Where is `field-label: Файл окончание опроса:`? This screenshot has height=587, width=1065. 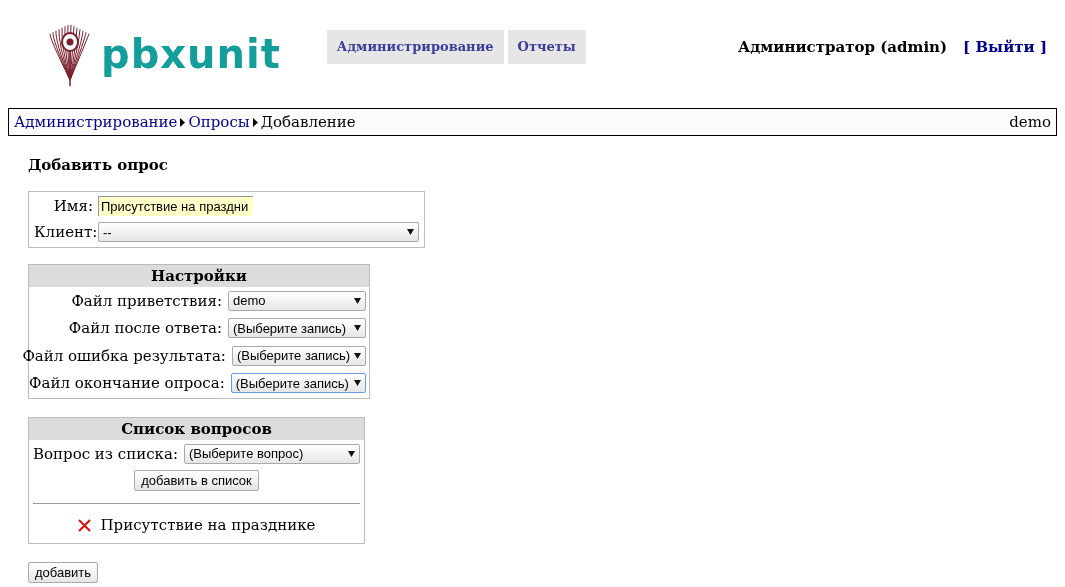
field-label: Файл окончание опроса: is located at coordinates (127, 383).